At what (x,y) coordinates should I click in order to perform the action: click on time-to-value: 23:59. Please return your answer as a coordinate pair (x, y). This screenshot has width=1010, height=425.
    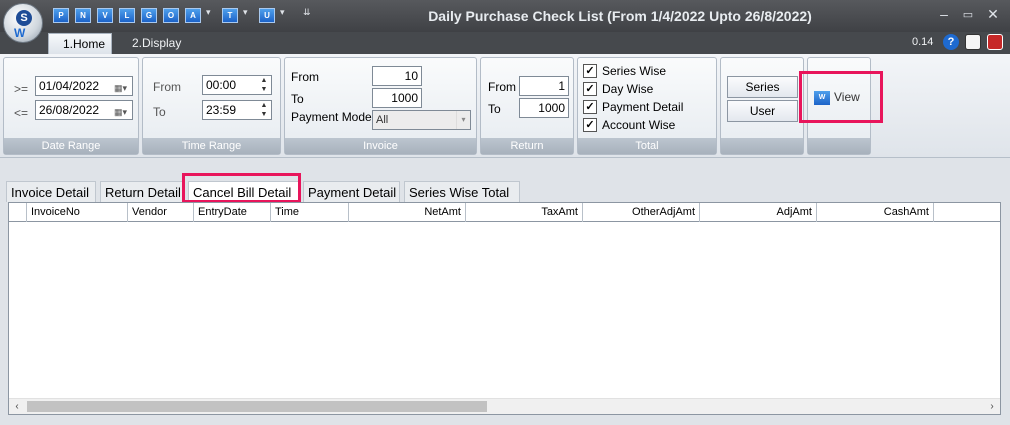
    Looking at the image, I should click on (221, 110).